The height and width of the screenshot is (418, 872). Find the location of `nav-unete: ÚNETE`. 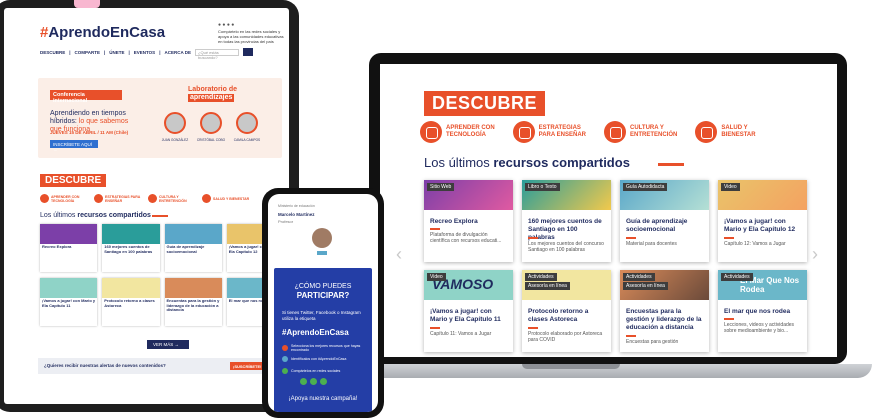

nav-unete: ÚNETE is located at coordinates (116, 52).